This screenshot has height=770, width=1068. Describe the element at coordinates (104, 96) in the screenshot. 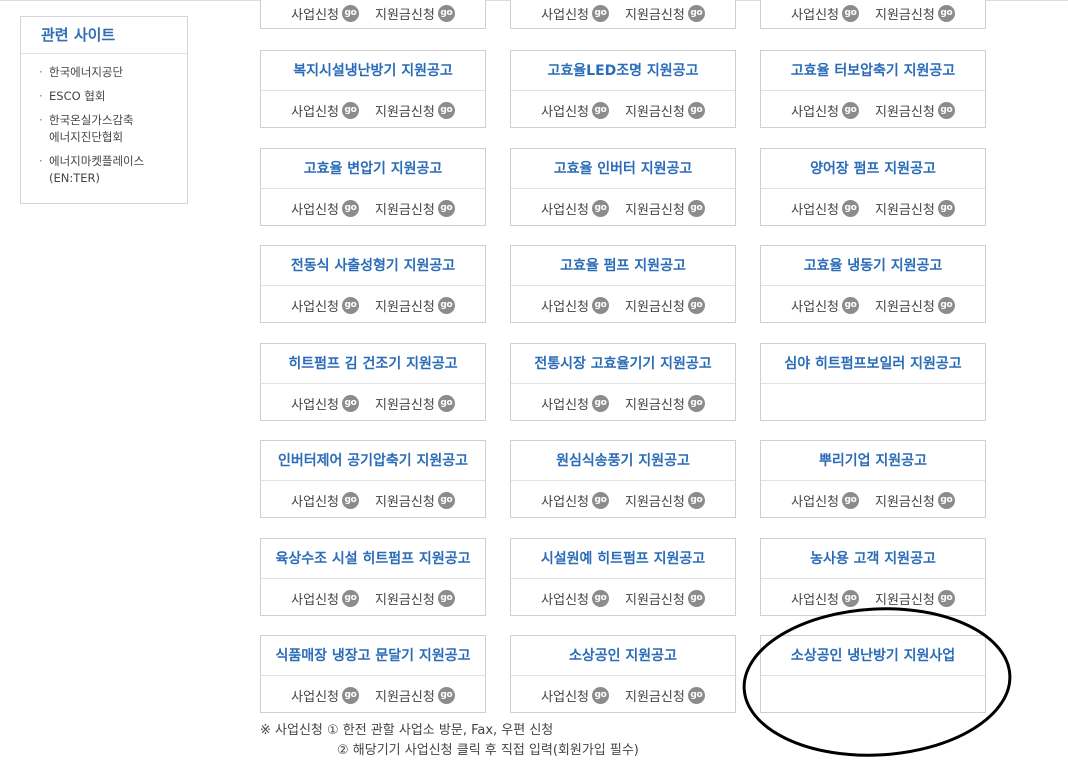

I see `related-site-link: ESCO 협회` at that location.